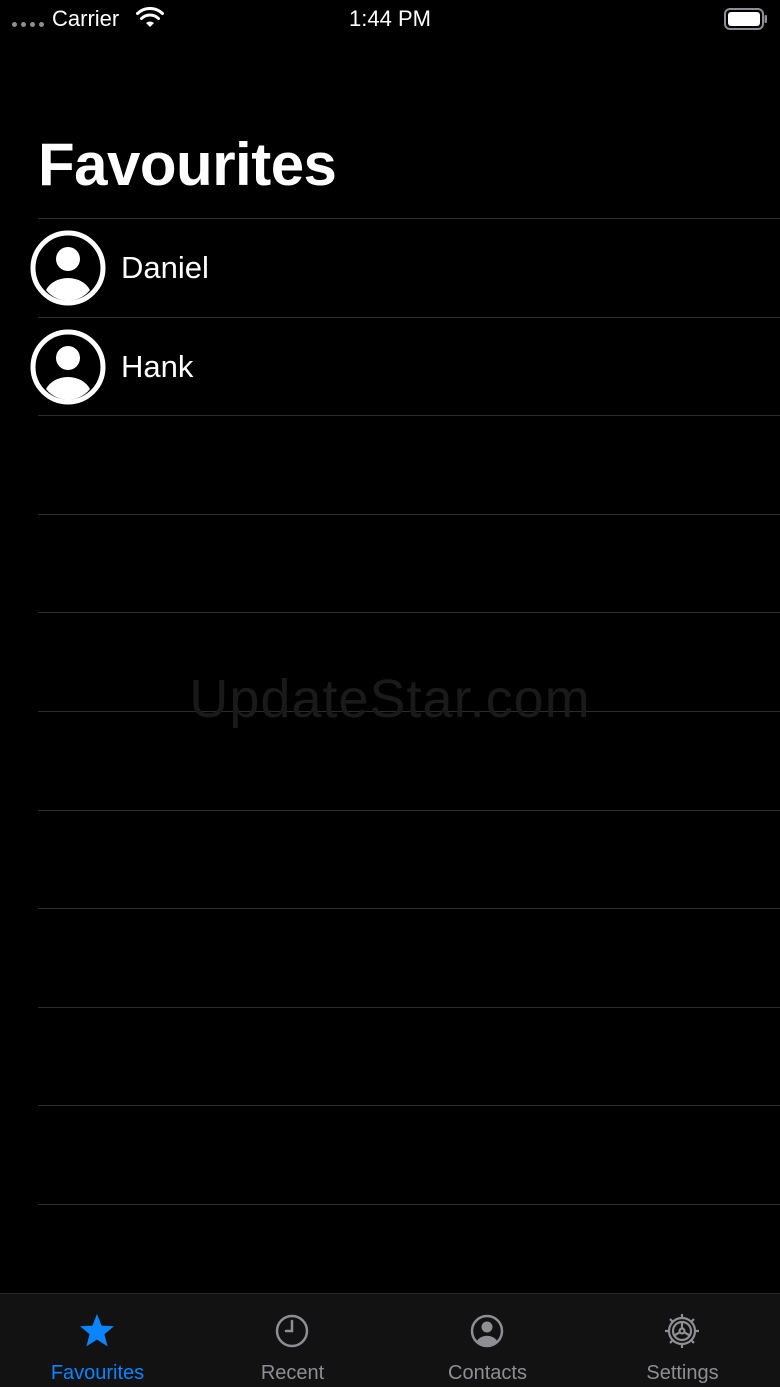 This screenshot has width=780, height=1387. Describe the element at coordinates (97, 1373) in the screenshot. I see `tab-label: Favourites` at that location.